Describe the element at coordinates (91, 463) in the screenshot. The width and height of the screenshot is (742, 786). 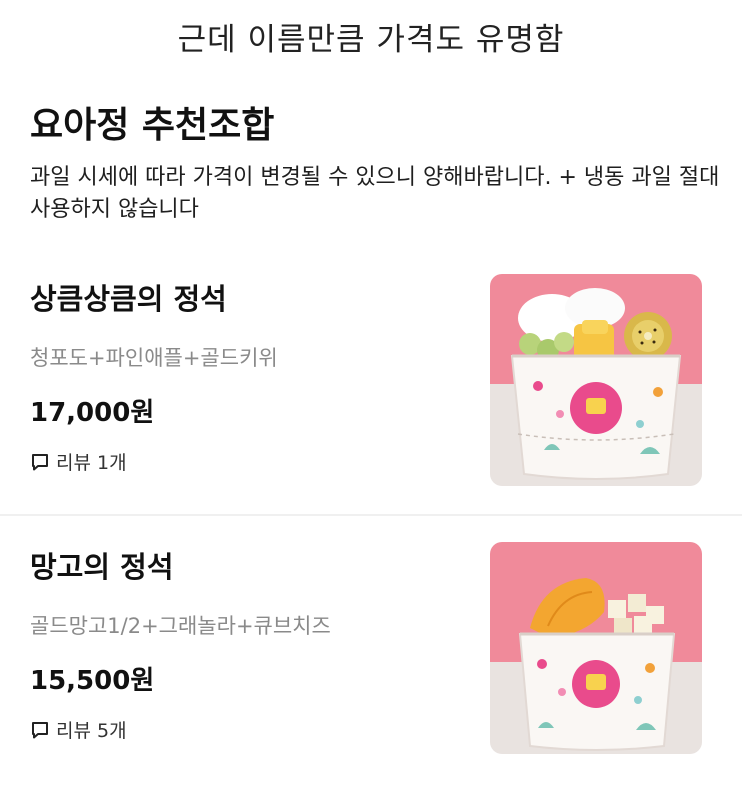
I see `review-count: 리뷰 1개` at that location.